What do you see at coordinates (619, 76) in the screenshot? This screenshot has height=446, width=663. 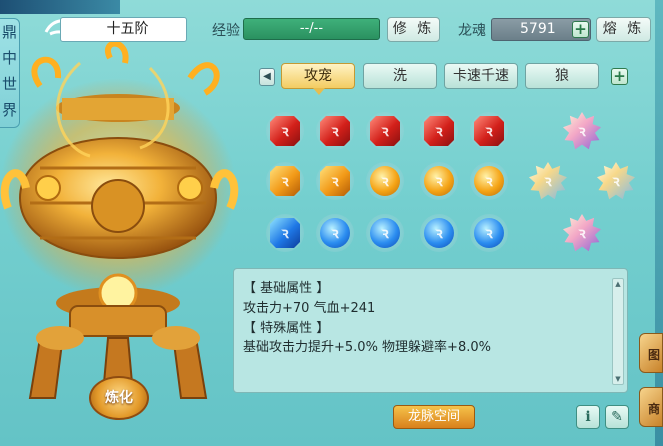 I see `add-tab-button: +` at bounding box center [619, 76].